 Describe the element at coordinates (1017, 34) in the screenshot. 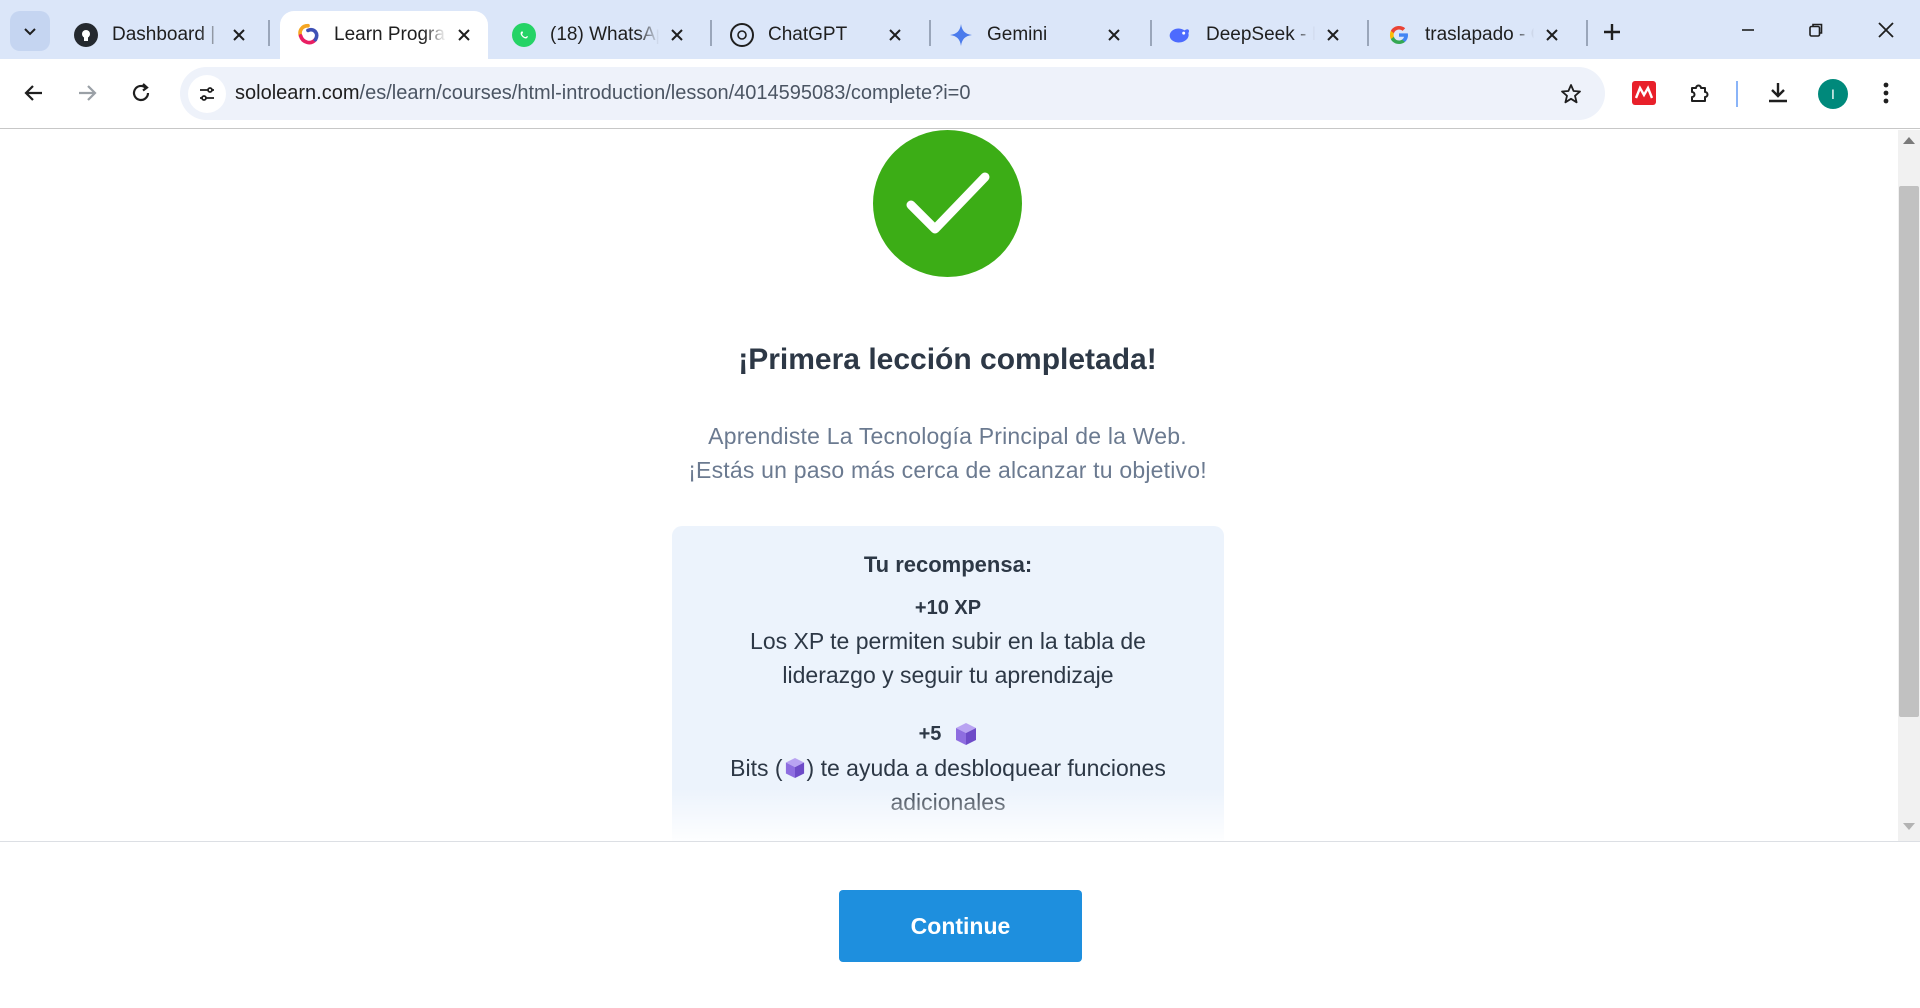

I see `tab-title: Gemini` at that location.